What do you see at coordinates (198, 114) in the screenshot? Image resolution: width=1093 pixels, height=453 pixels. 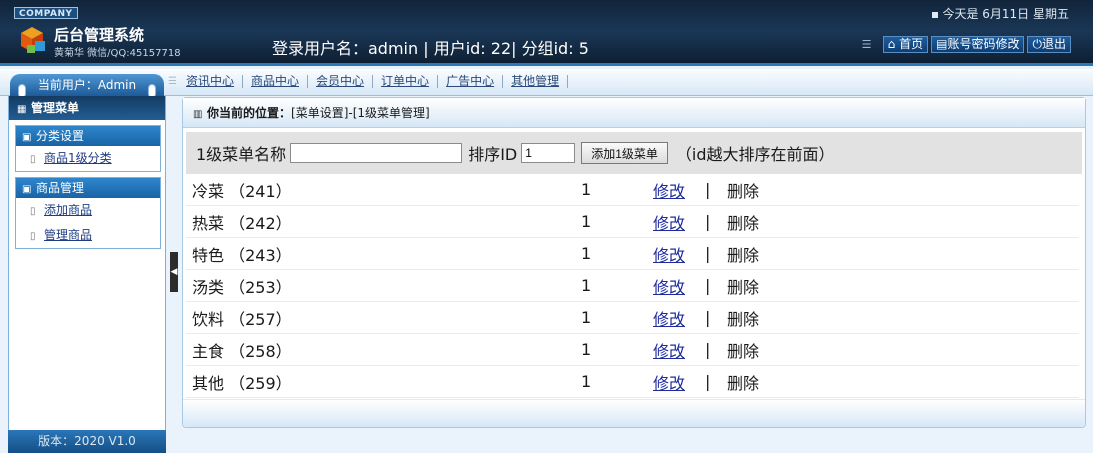 I see `panel-icon: ▥` at bounding box center [198, 114].